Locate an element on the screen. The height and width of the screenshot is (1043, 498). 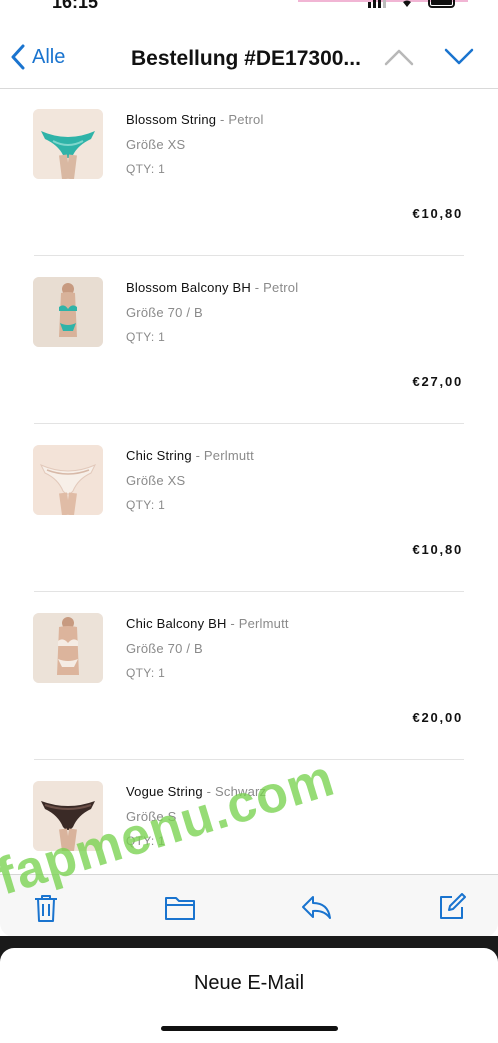
reply-button is located at coordinates (316, 909).